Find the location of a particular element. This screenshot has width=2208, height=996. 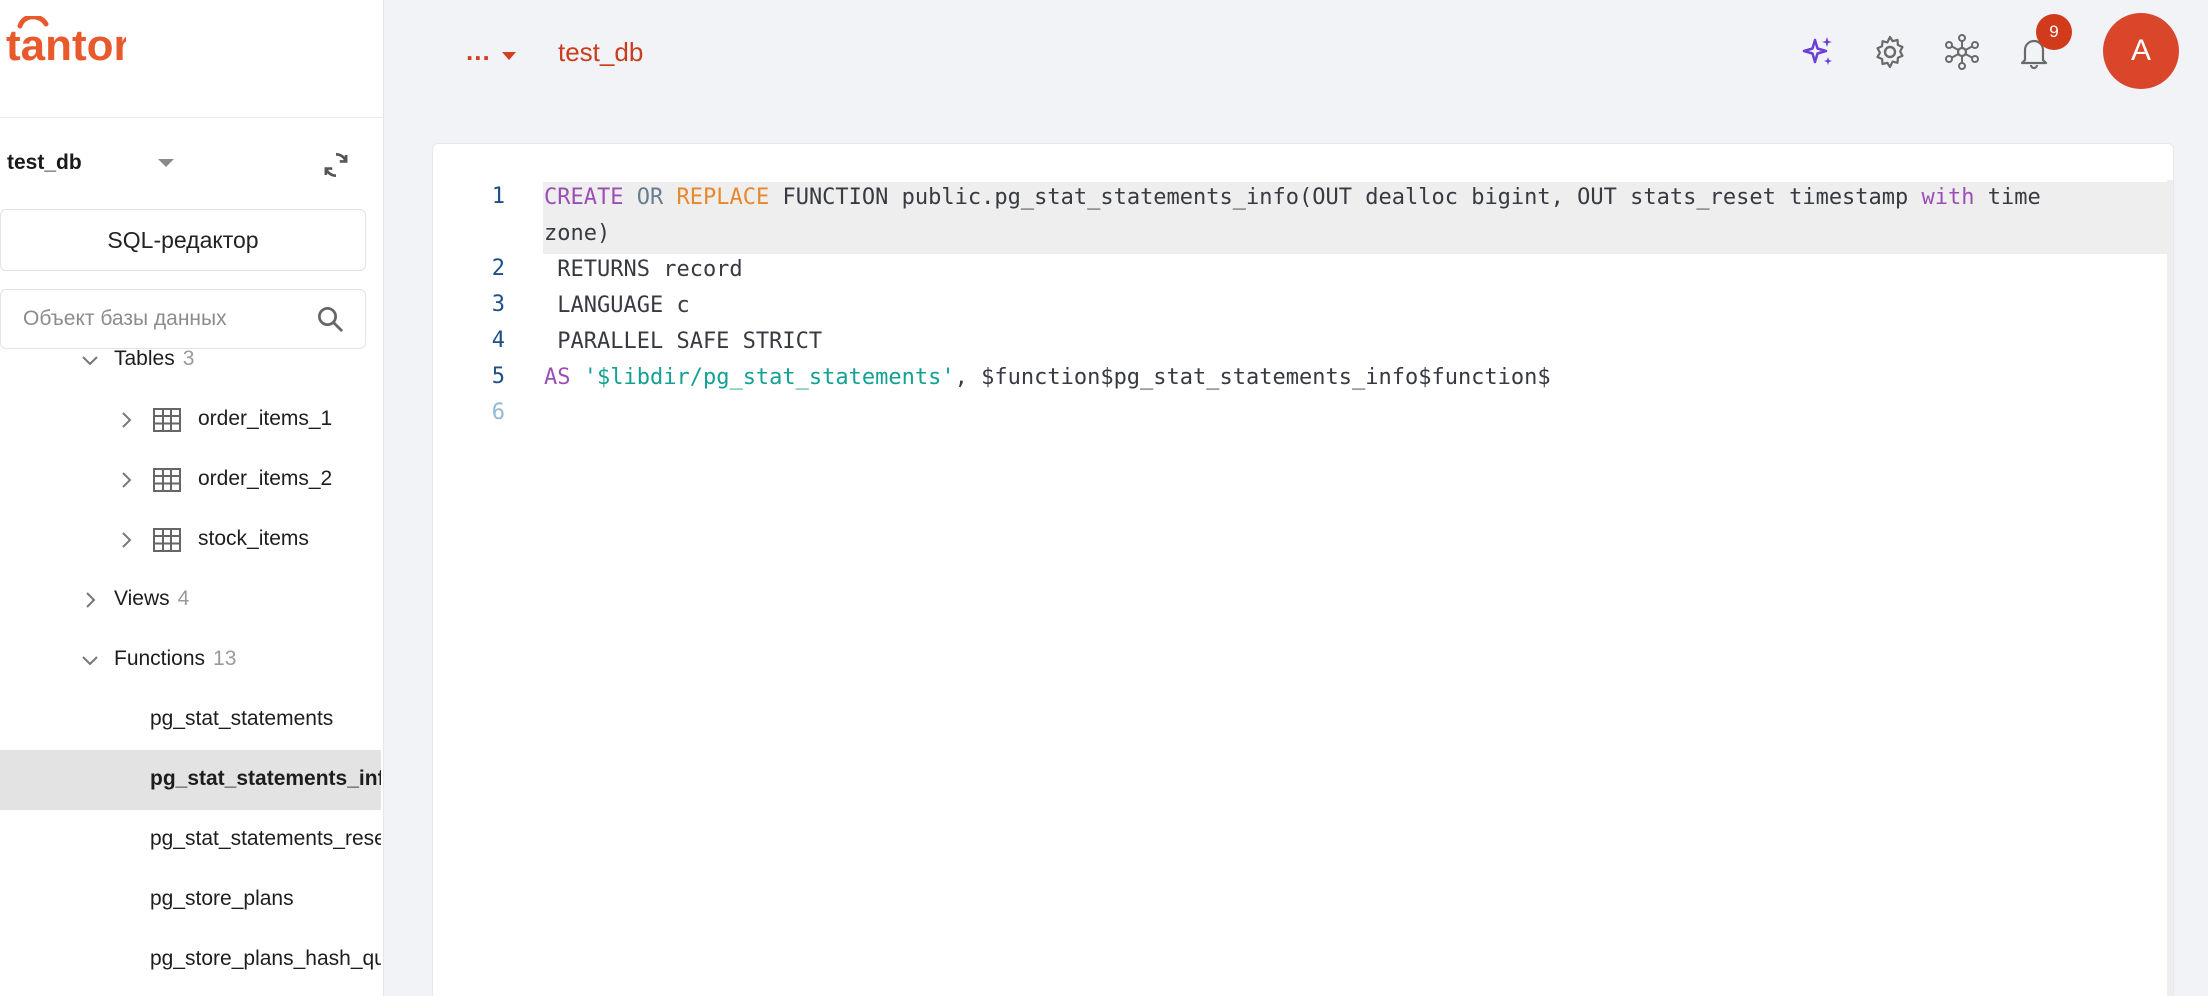

tree-item-label: pg_store_plans_hash_query is located at coordinates (265, 958).